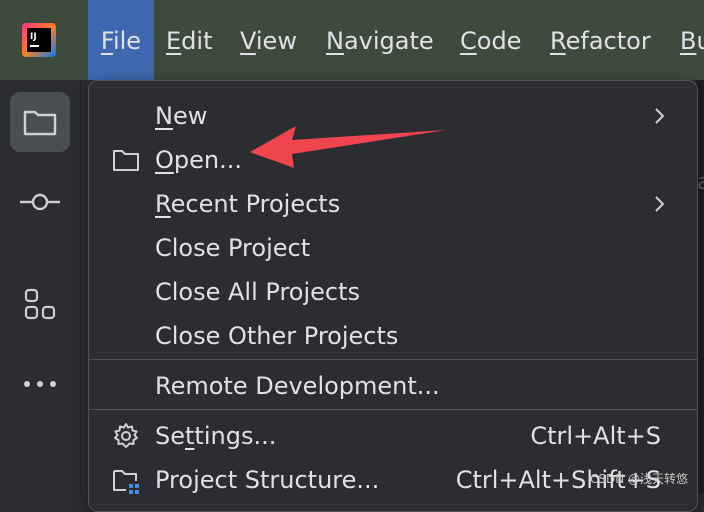  What do you see at coordinates (380, 40) in the screenshot?
I see `menu-navigate: Navigate` at bounding box center [380, 40].